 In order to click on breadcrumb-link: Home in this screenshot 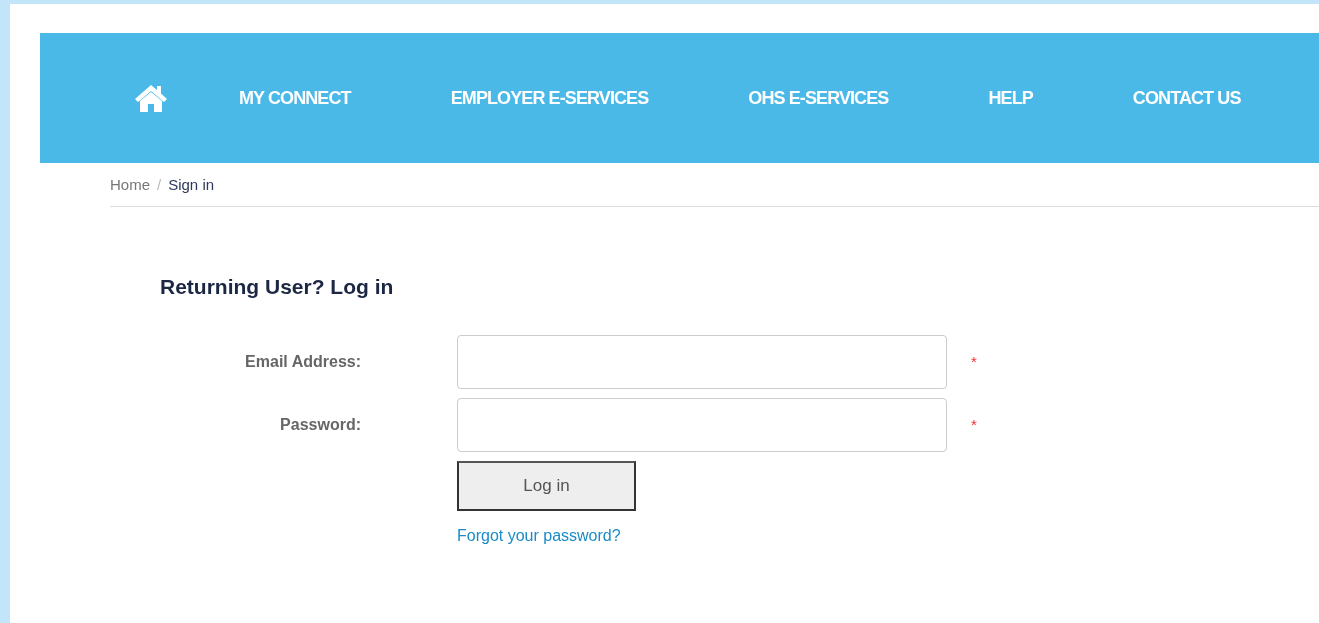, I will do `click(130, 184)`.